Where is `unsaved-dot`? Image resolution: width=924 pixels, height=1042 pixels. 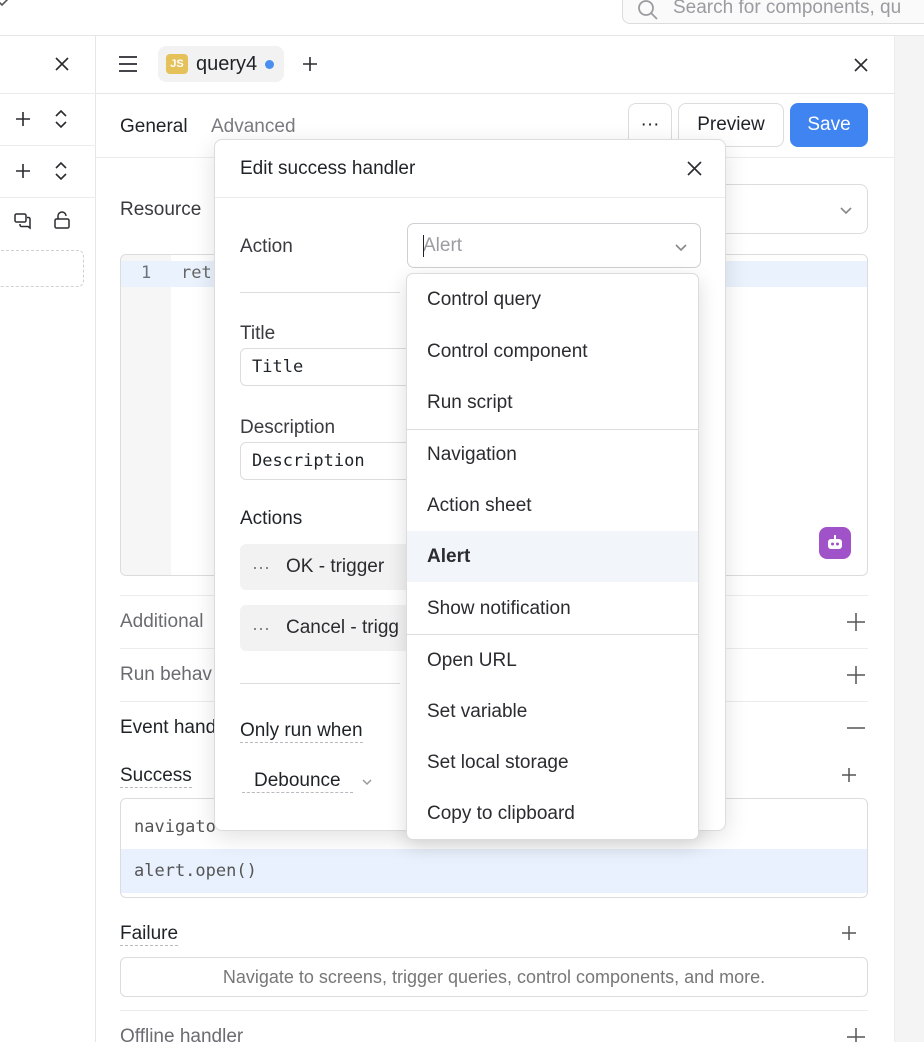 unsaved-dot is located at coordinates (270, 64).